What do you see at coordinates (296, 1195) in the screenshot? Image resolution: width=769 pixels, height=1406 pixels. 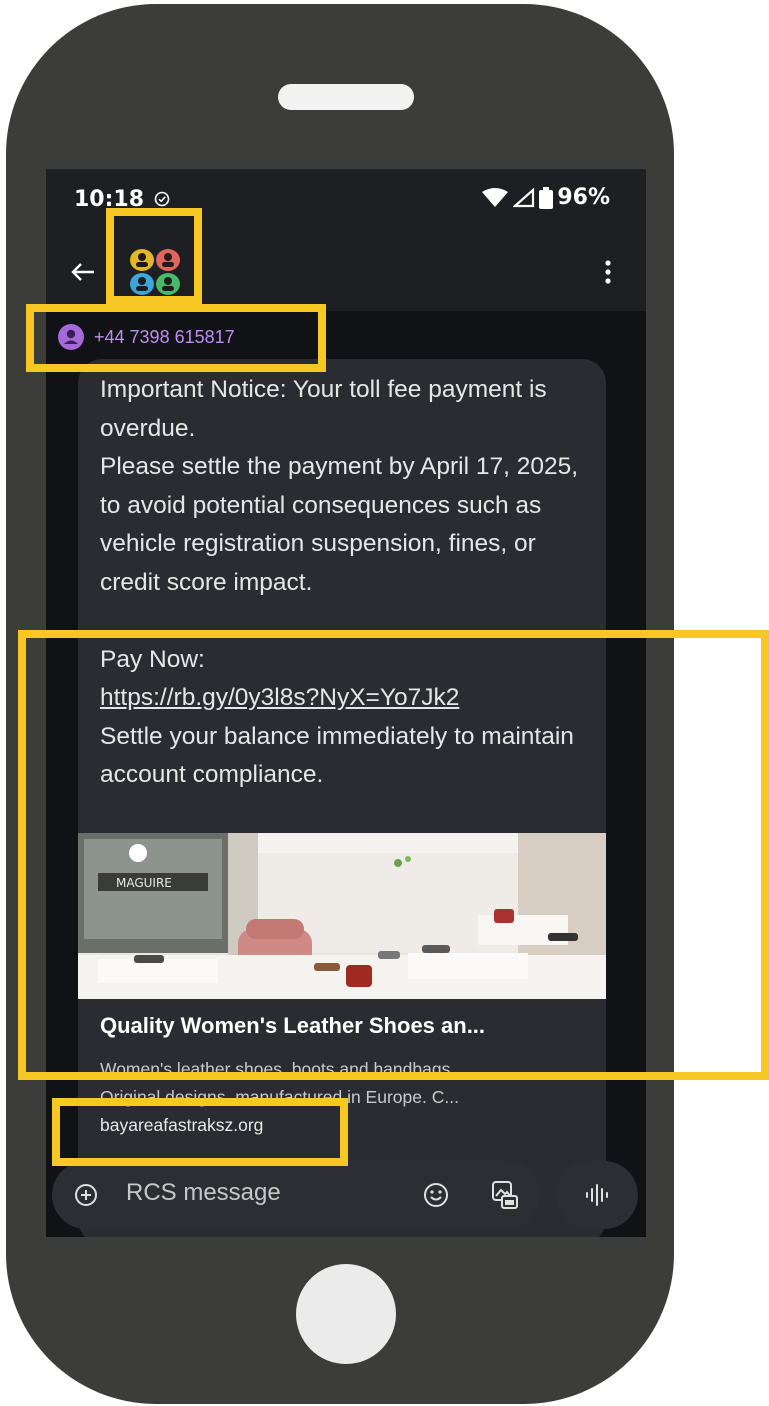 I see `compose-bar: RCS message` at bounding box center [296, 1195].